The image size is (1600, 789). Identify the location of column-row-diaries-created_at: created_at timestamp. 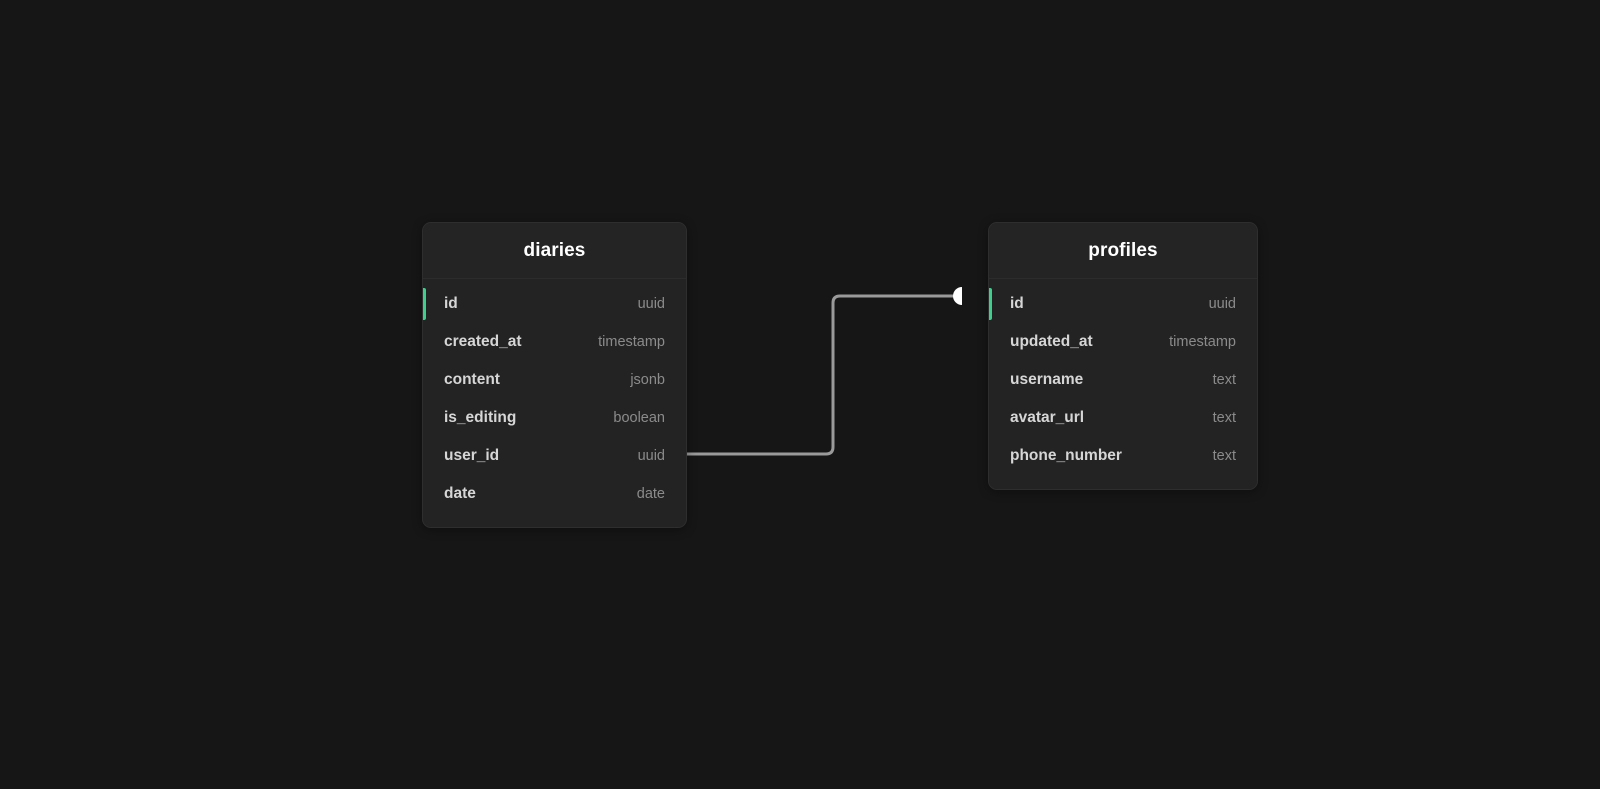
(554, 342).